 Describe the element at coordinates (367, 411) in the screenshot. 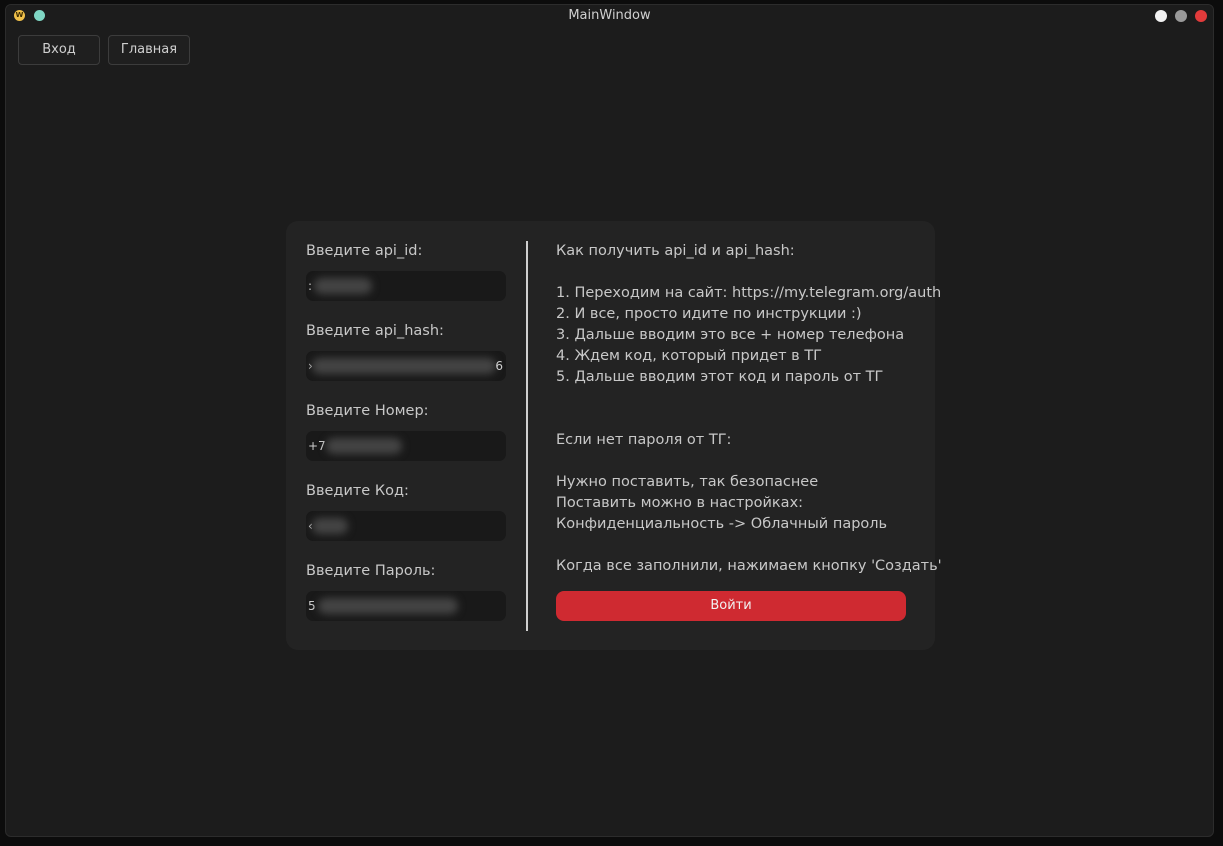

I see `phone-label: Введите Номер:` at that location.